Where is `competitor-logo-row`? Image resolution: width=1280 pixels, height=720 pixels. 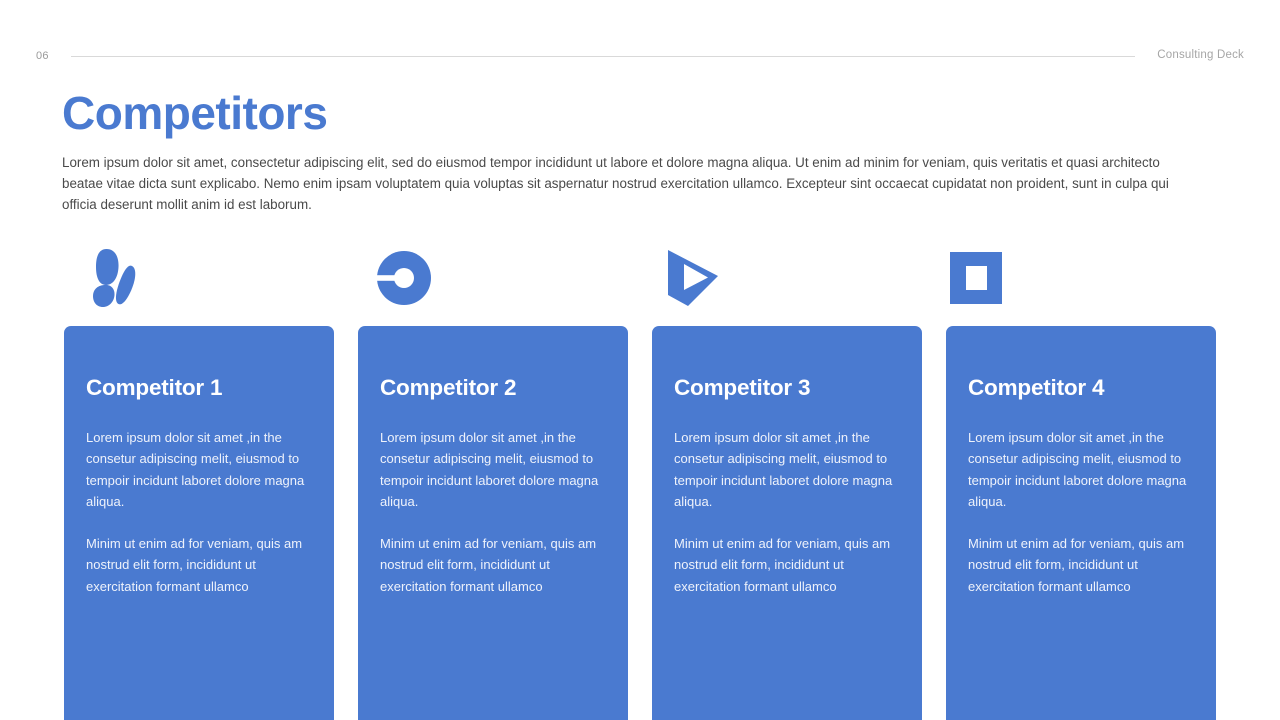 competitor-logo-row is located at coordinates (640, 278).